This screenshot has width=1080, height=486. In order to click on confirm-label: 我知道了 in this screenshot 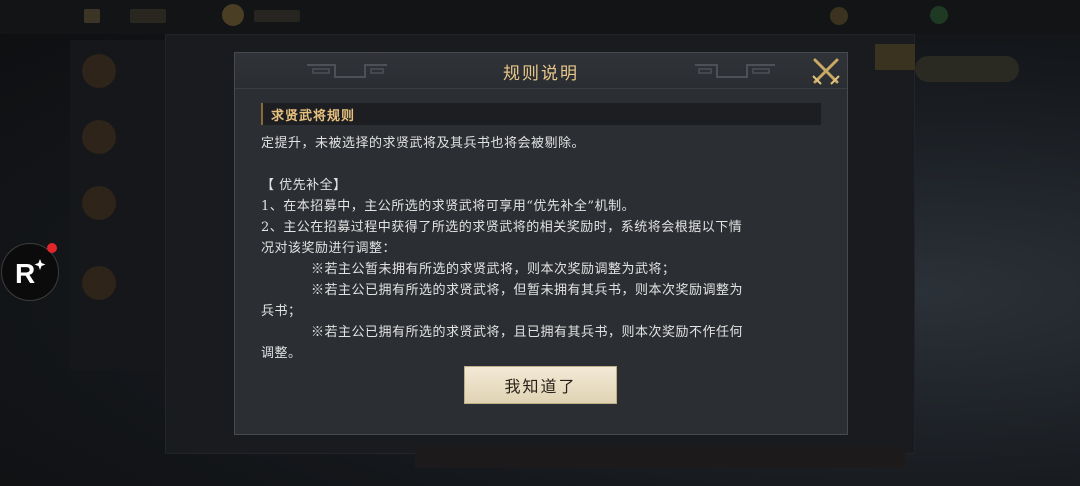, I will do `click(540, 386)`.